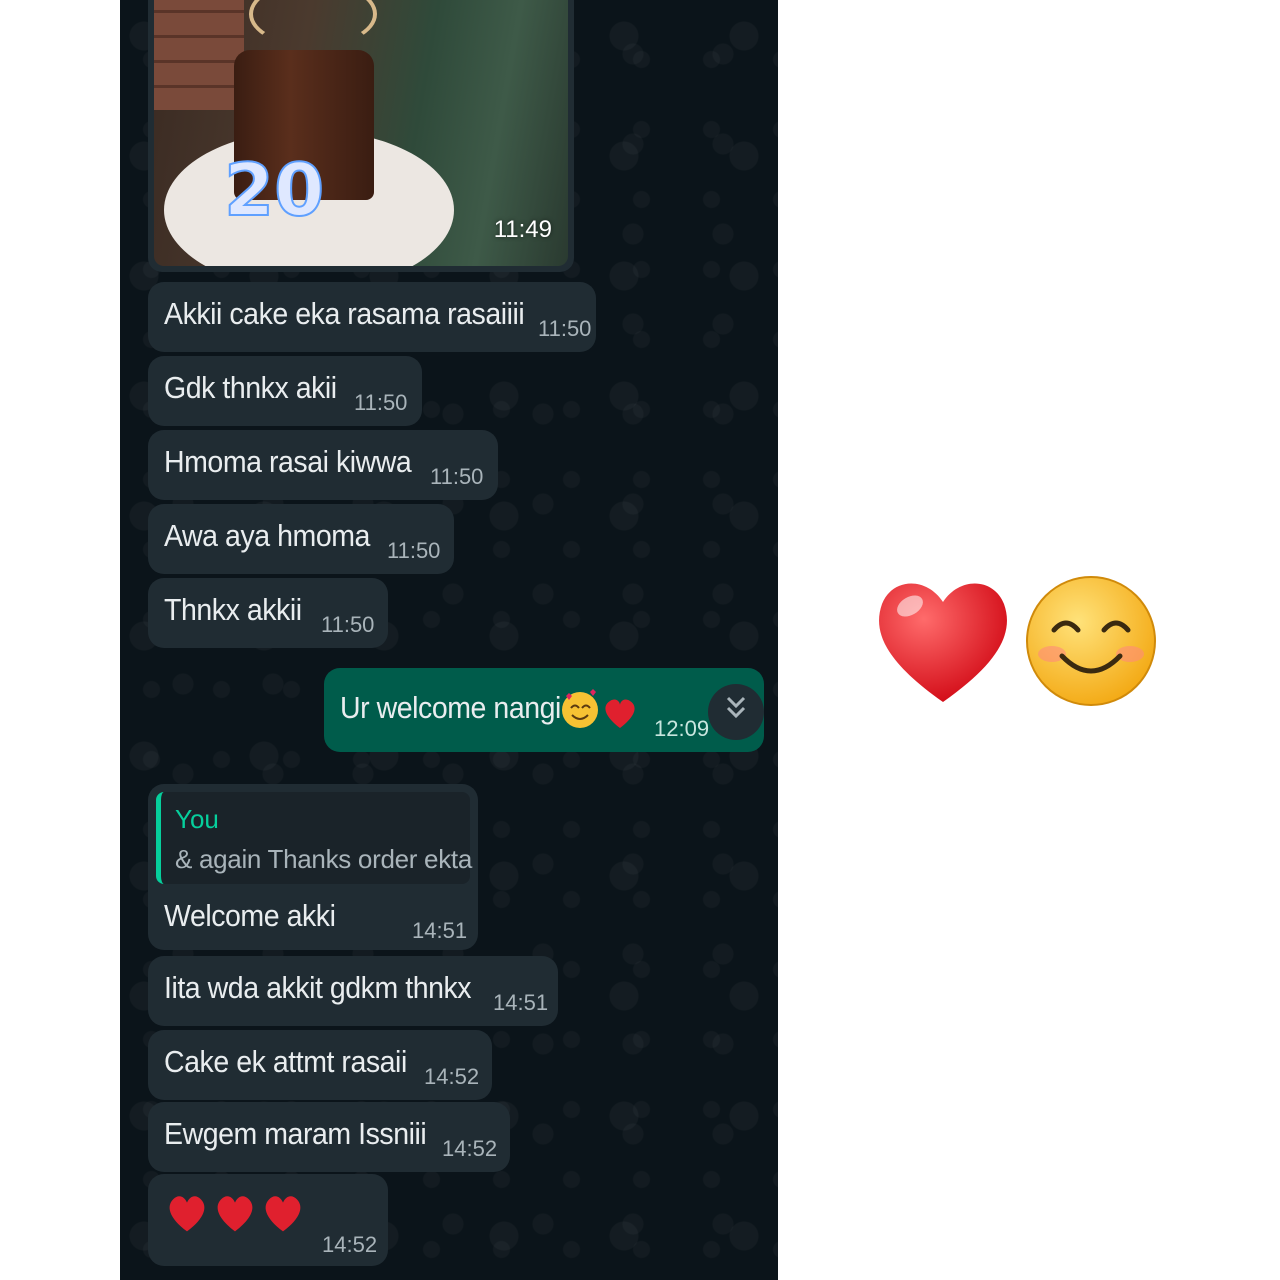  I want to click on message-time: 12:09, so click(682, 728).